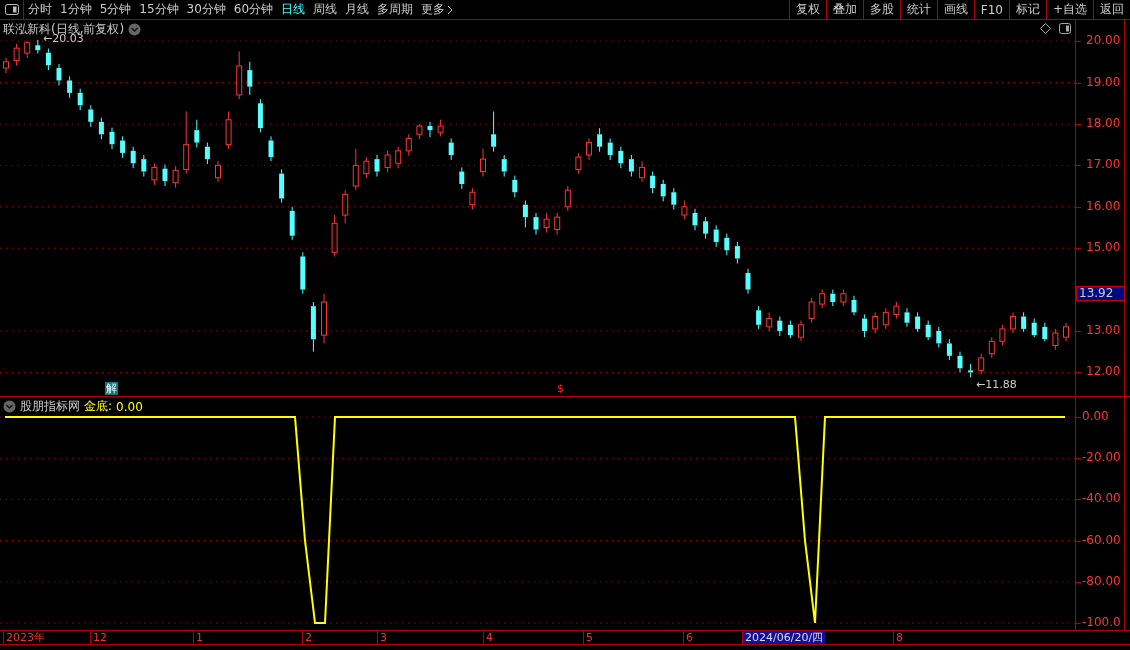 This screenshot has height=650, width=1130. Describe the element at coordinates (560, 388) in the screenshot. I see `signal-marker: $` at that location.